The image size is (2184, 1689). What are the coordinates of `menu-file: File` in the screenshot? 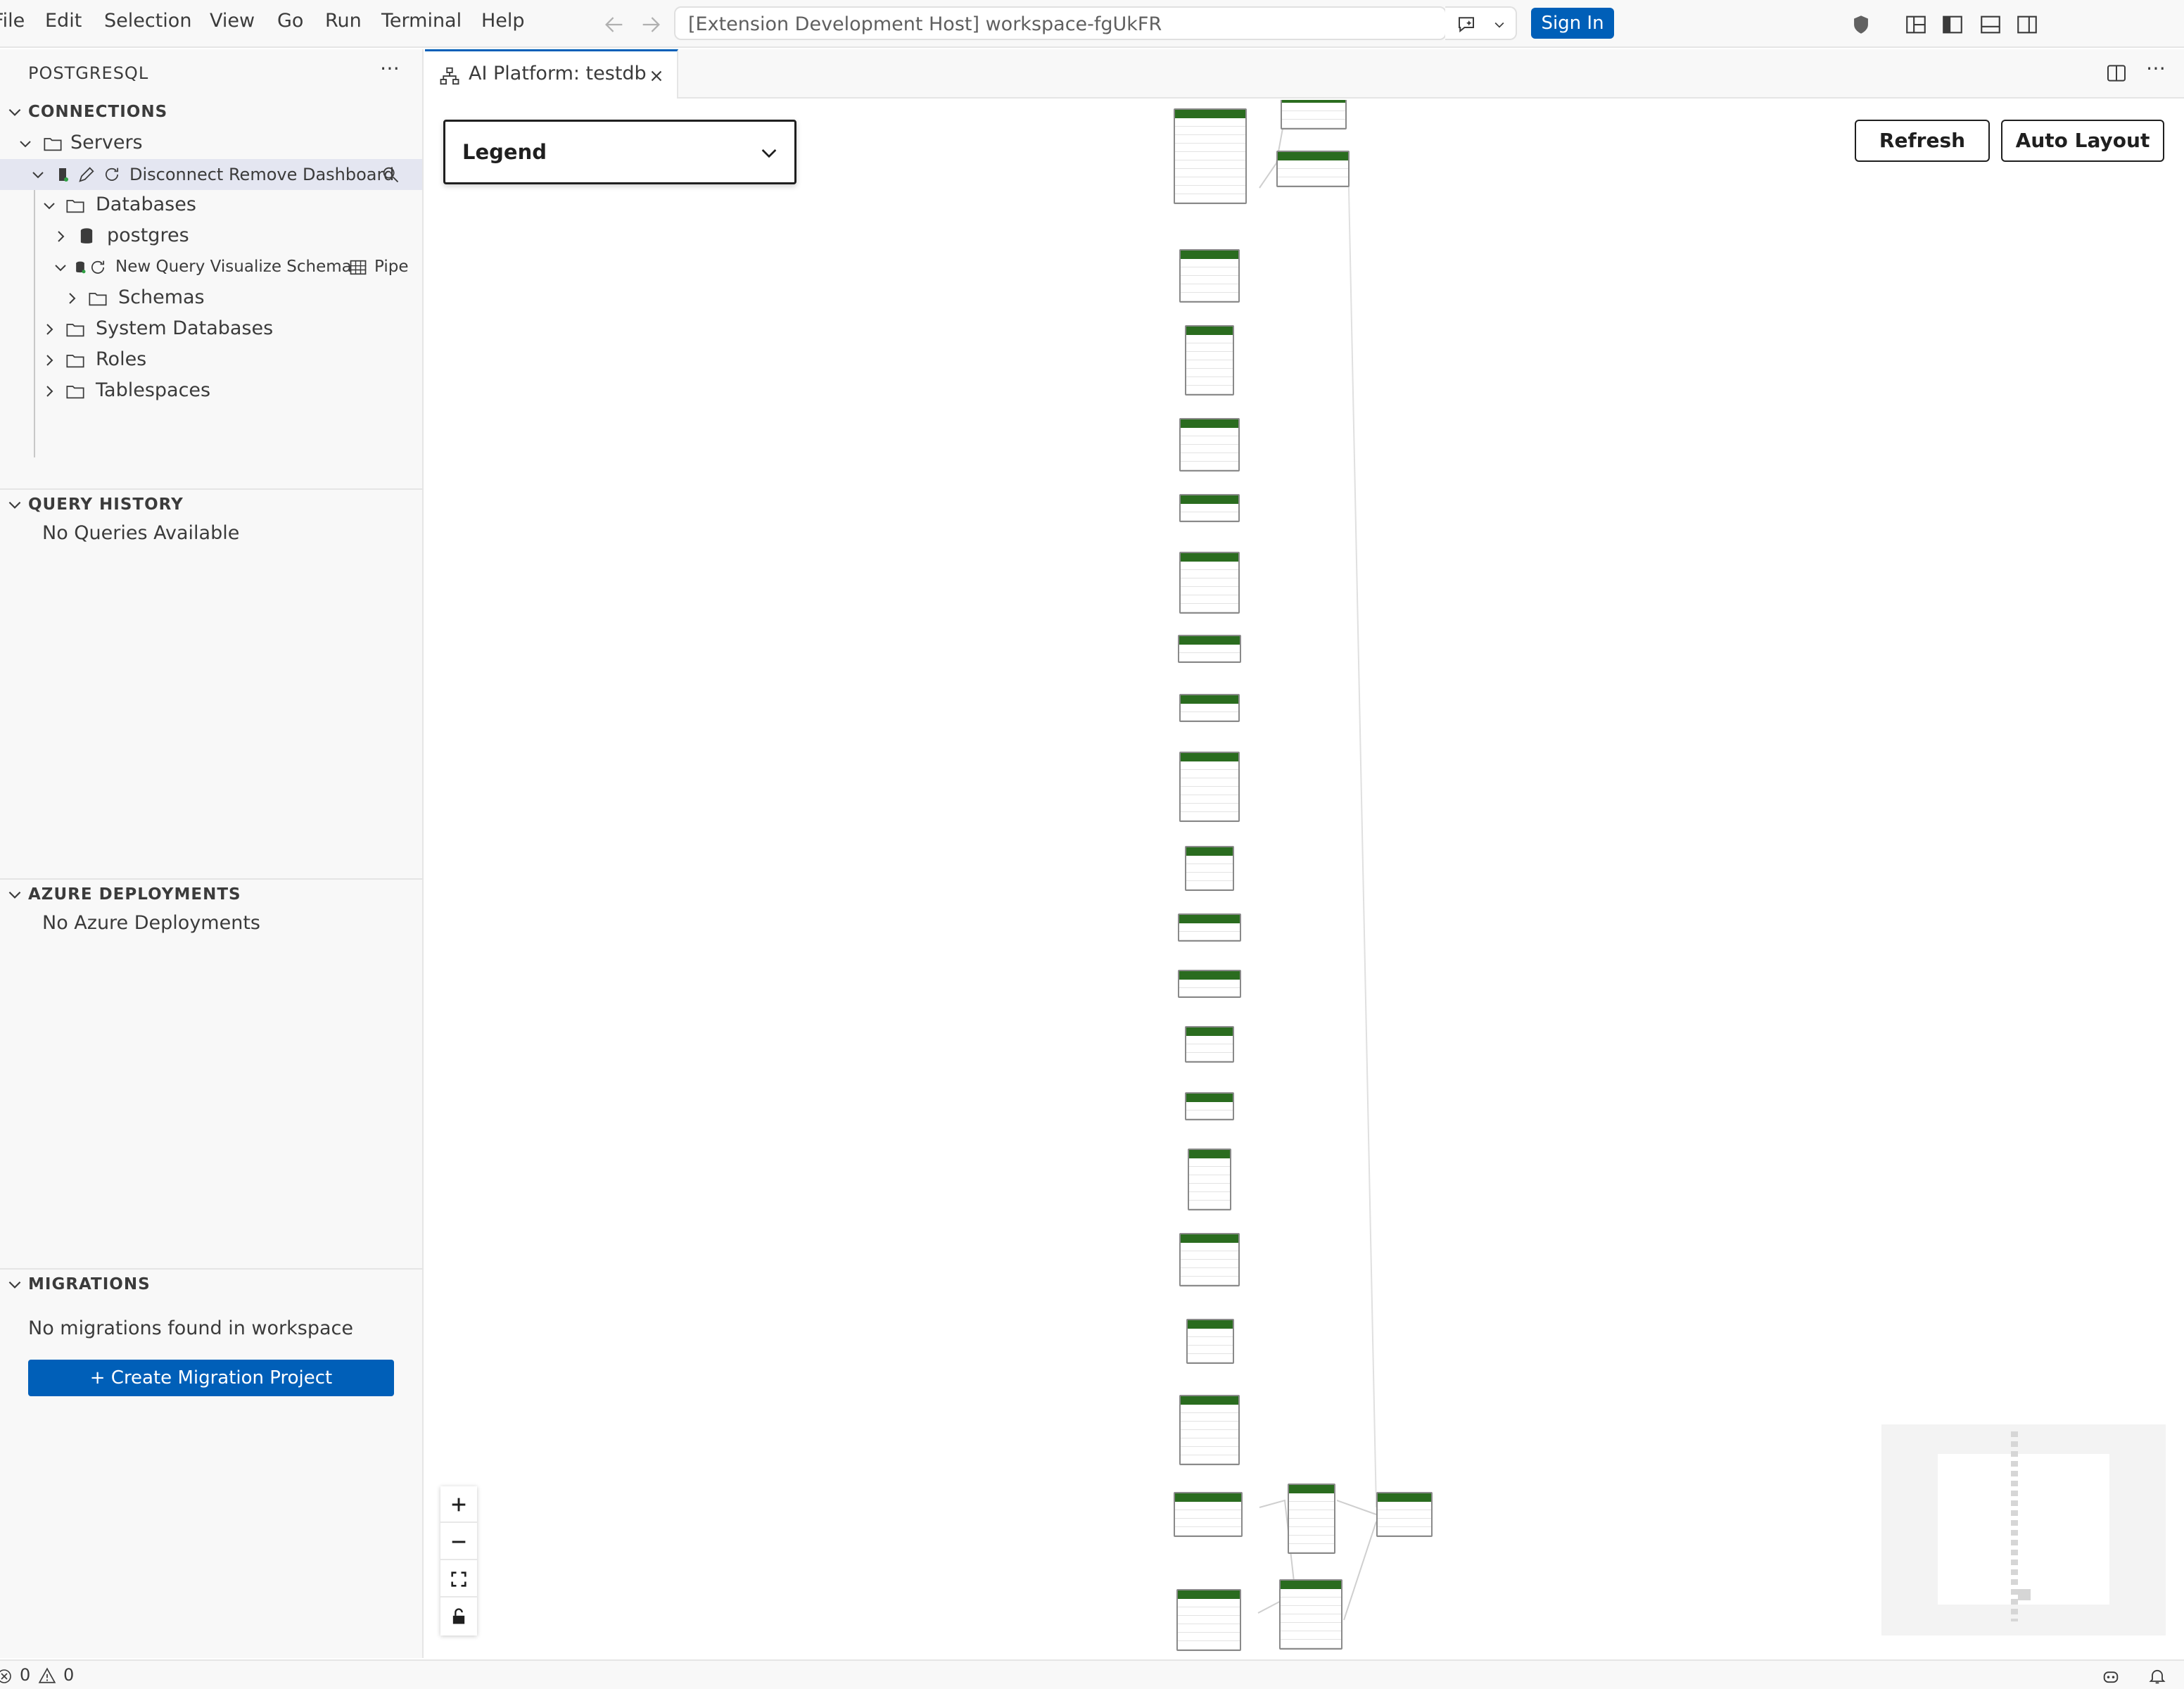 It's located at (13, 21).